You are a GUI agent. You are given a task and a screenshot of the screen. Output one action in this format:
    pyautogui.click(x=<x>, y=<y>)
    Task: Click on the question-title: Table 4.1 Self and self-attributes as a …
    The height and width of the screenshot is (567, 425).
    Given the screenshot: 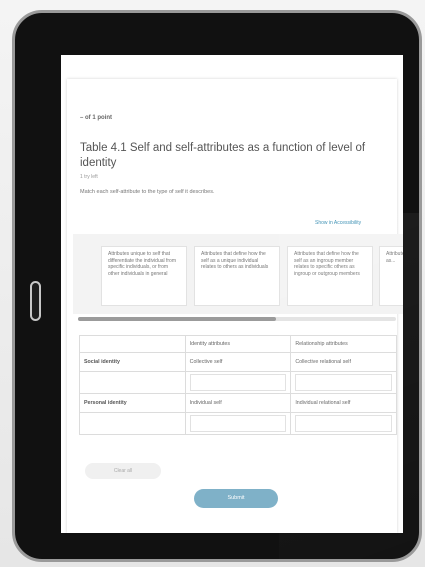 What is the action you would take?
    pyautogui.click(x=223, y=155)
    